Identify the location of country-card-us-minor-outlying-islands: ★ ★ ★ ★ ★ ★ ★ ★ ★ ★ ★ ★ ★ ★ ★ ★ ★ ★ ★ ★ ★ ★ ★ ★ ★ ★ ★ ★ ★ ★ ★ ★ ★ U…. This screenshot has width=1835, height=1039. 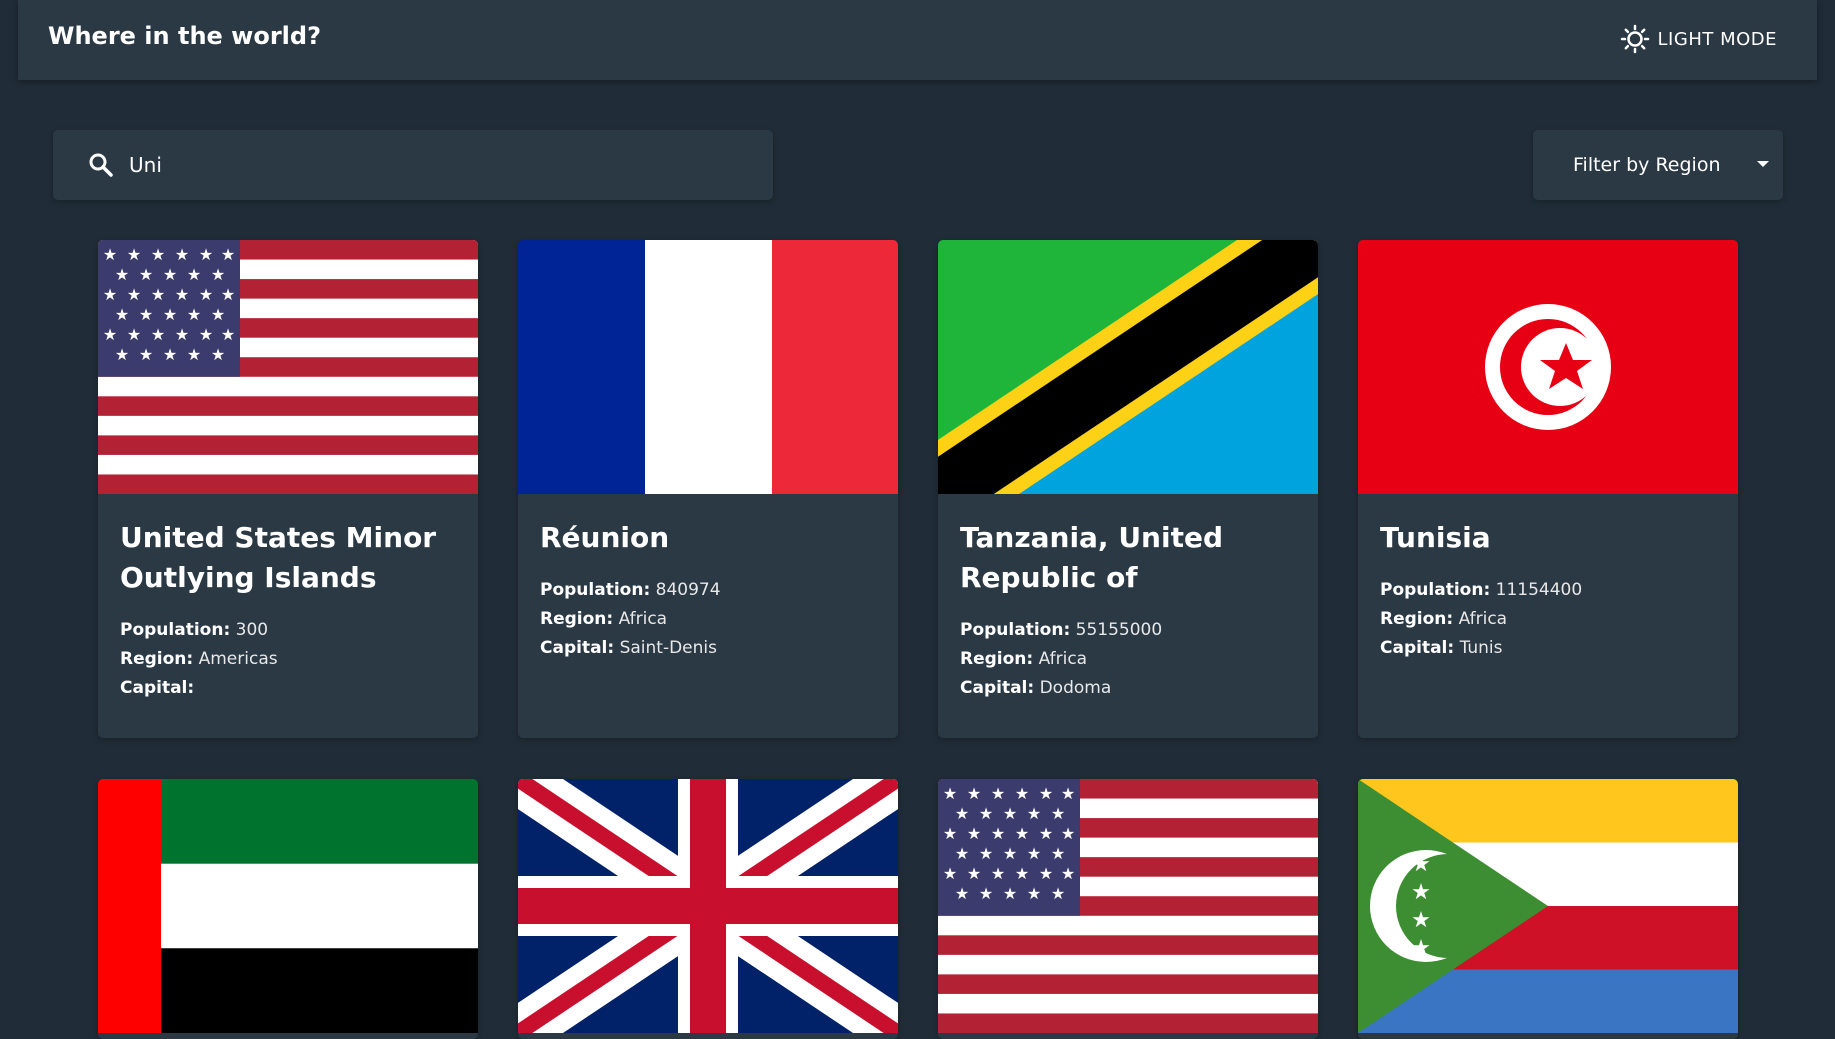
(288, 489).